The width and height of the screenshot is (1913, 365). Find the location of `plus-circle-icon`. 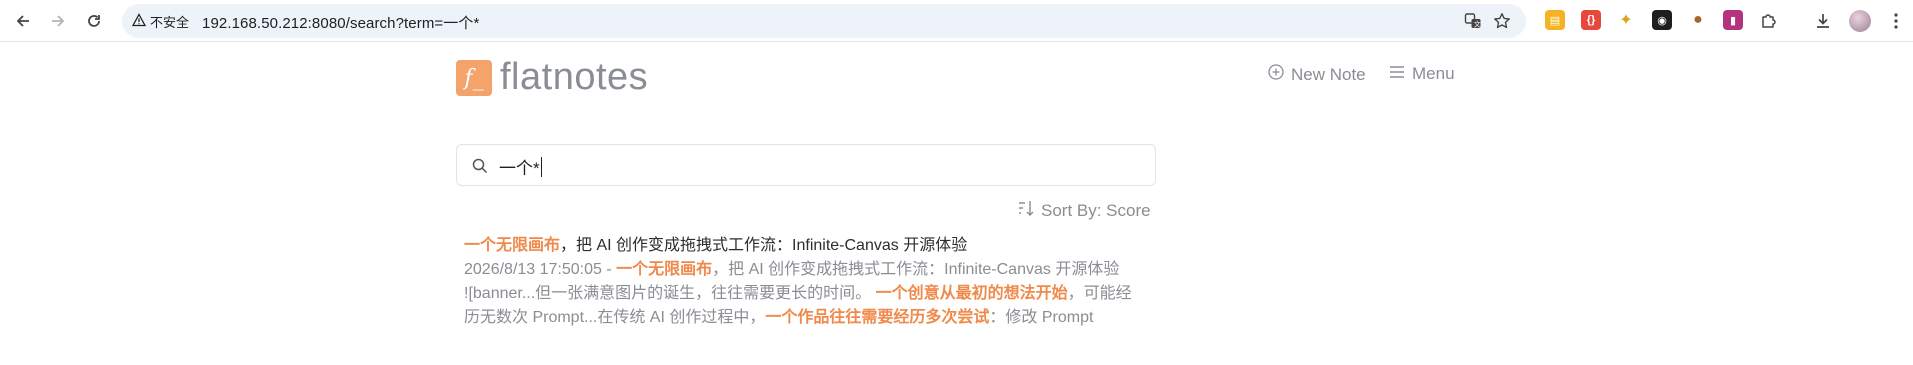

plus-circle-icon is located at coordinates (1276, 74).